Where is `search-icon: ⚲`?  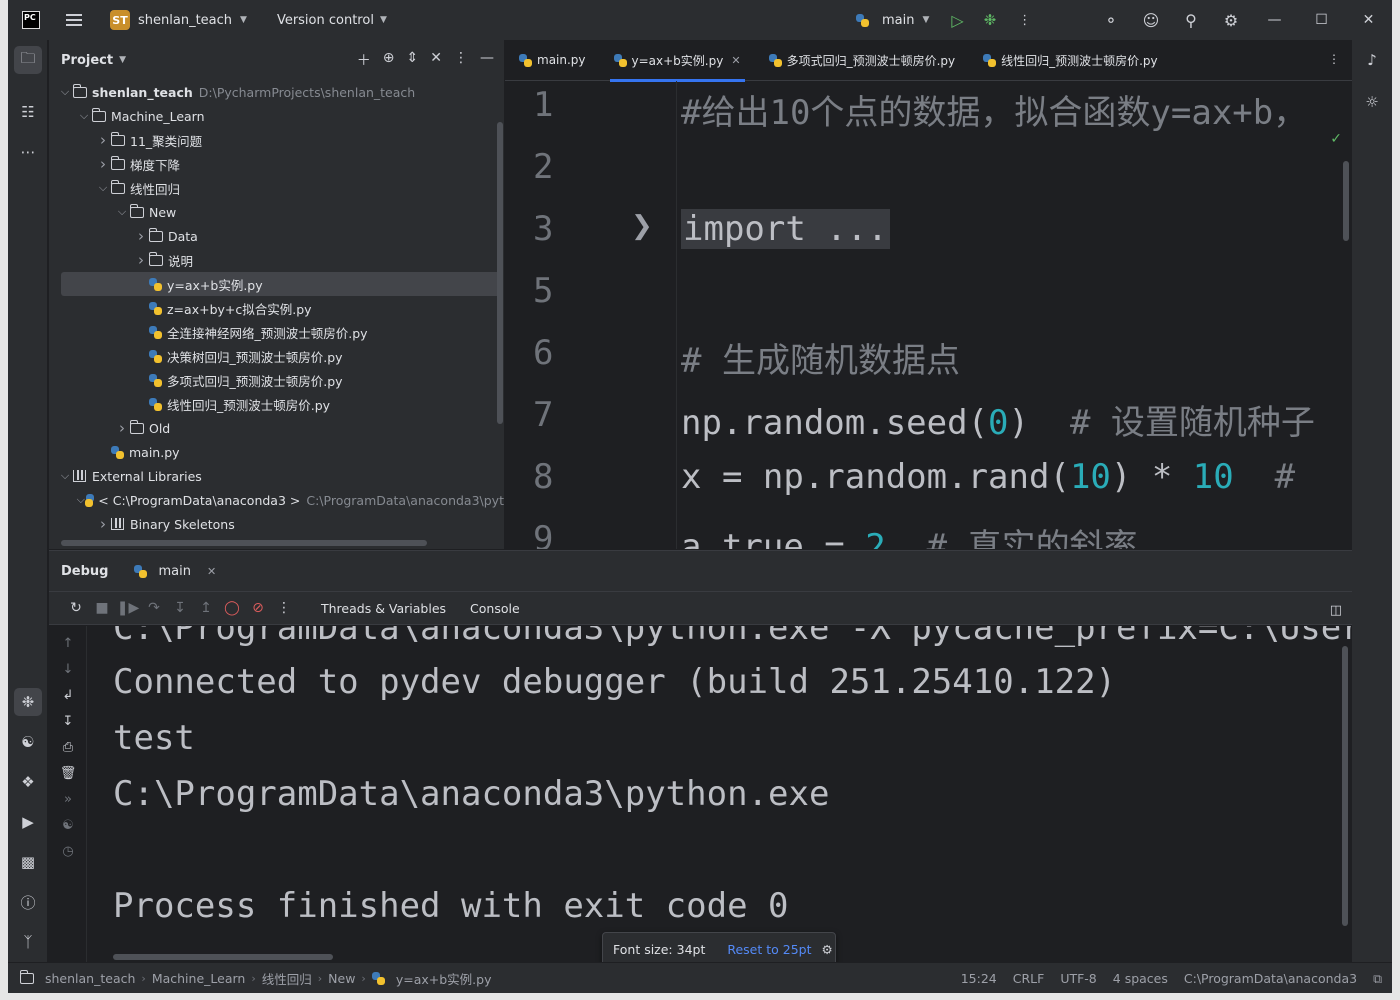 search-icon: ⚲ is located at coordinates (1191, 20).